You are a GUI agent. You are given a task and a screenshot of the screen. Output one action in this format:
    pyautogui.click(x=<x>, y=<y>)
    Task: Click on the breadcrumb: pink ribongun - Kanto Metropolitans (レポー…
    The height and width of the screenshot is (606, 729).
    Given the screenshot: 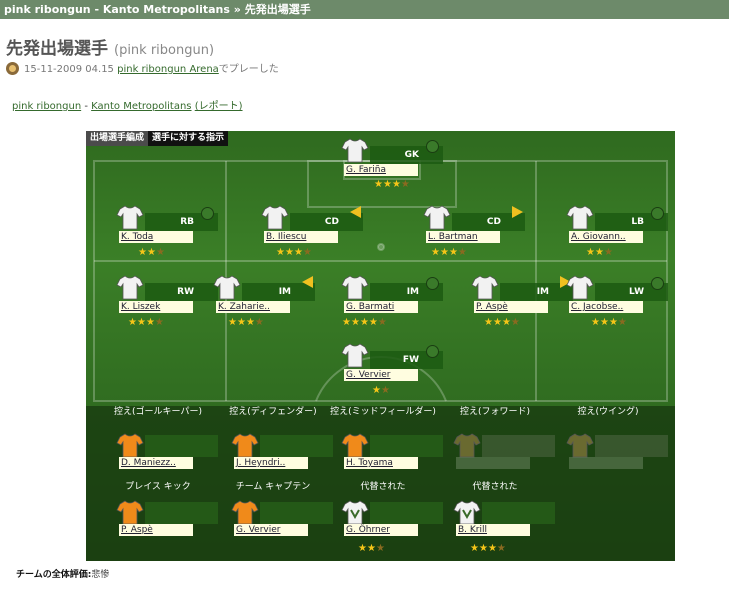 What is the action you would take?
    pyautogui.click(x=127, y=104)
    